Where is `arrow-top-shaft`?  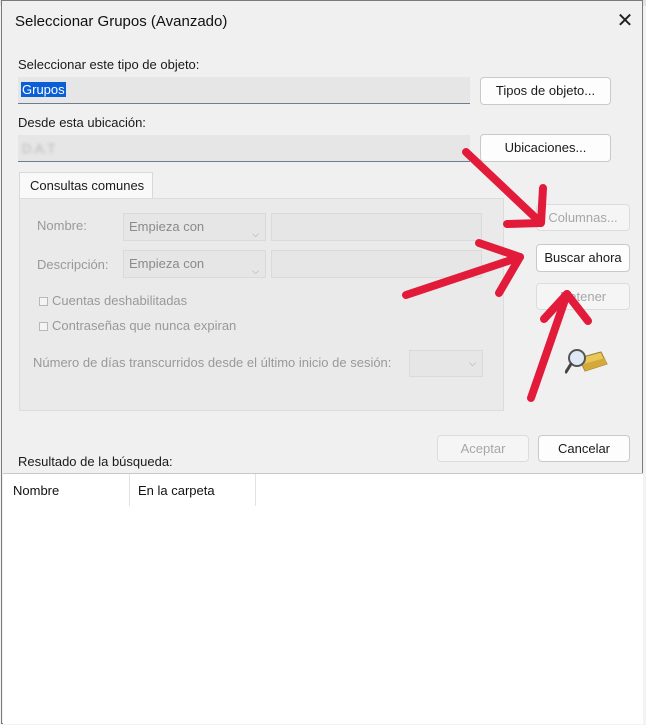
arrow-top-shaft is located at coordinates (503, 187).